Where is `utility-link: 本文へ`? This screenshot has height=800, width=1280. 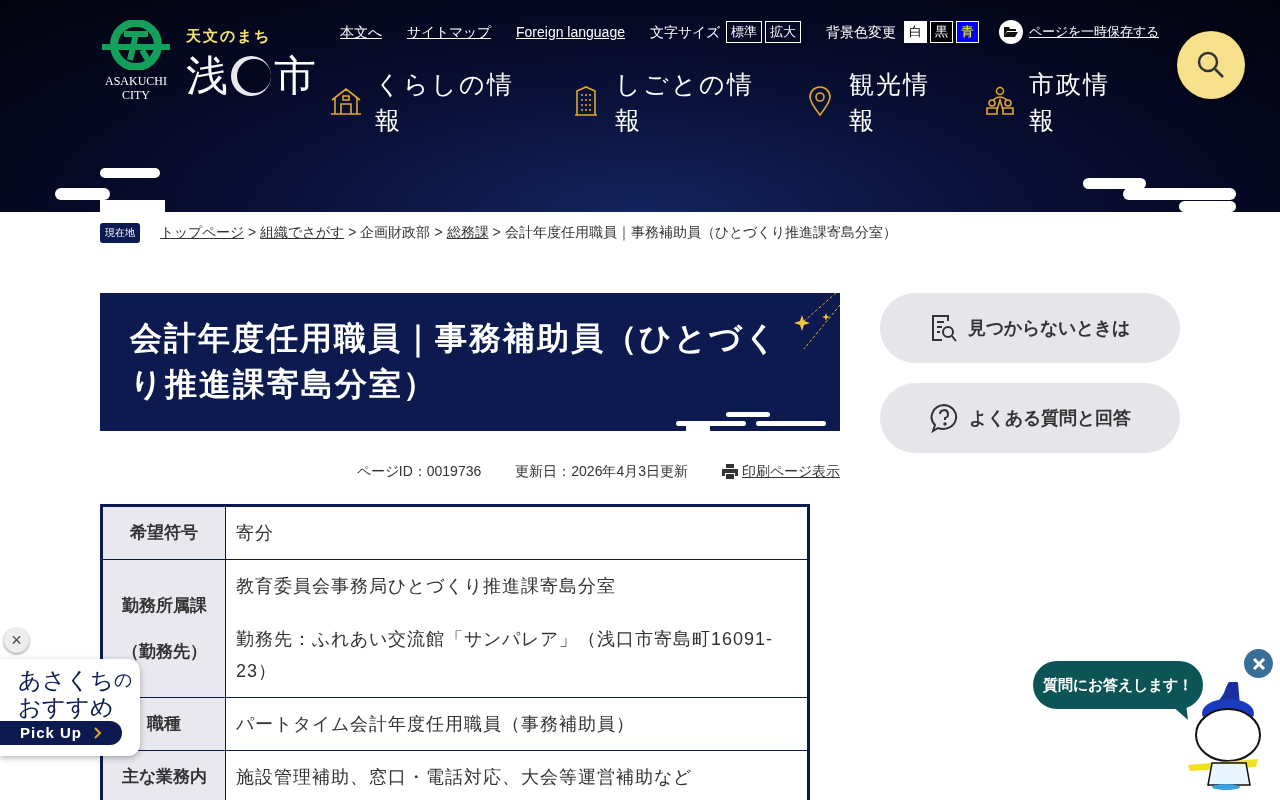
utility-link: 本文へ is located at coordinates (361, 32).